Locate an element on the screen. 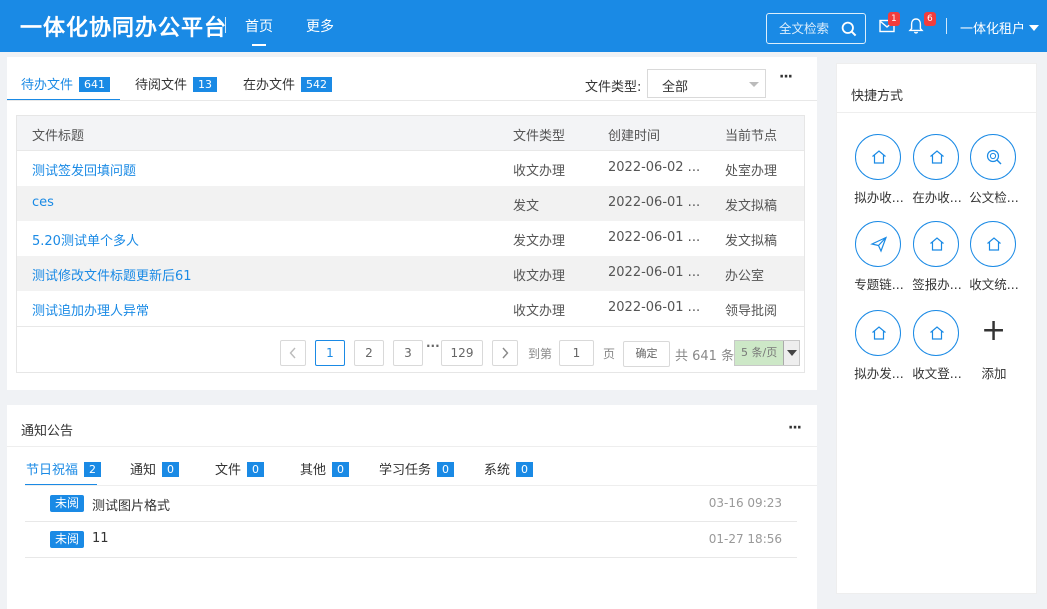 The width and height of the screenshot is (1047, 609). tab-notification: 通知 0 is located at coordinates (155, 468).